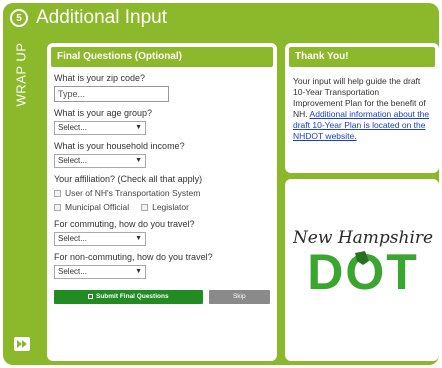 This screenshot has height=368, width=442. I want to click on zip-label: What is your zip code?, so click(100, 78).